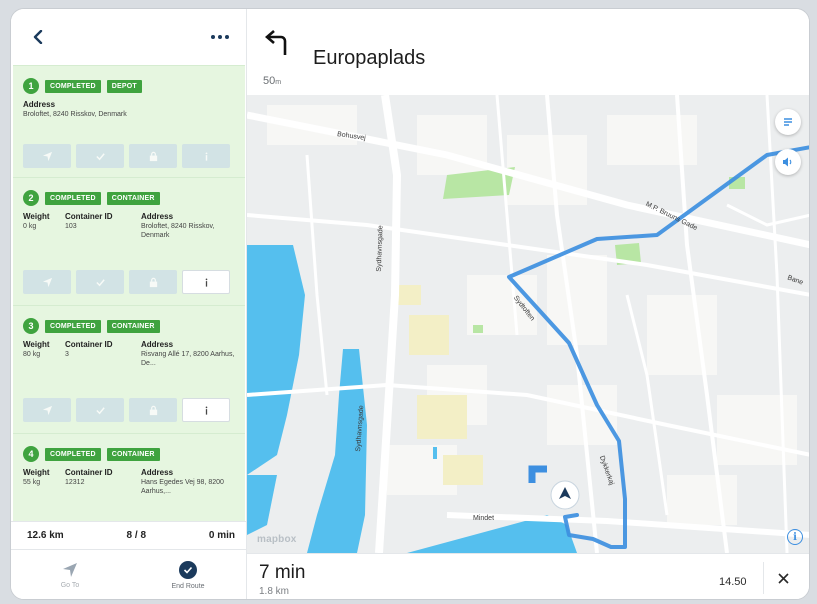 The width and height of the screenshot is (817, 604). Describe the element at coordinates (278, 82) in the screenshot. I see `distance-unit: m` at that location.